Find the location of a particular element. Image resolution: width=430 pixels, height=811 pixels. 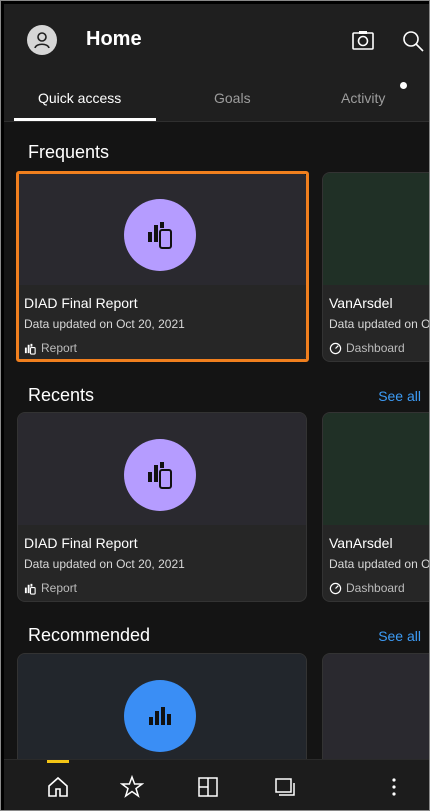

nav-more is located at coordinates (394, 787).